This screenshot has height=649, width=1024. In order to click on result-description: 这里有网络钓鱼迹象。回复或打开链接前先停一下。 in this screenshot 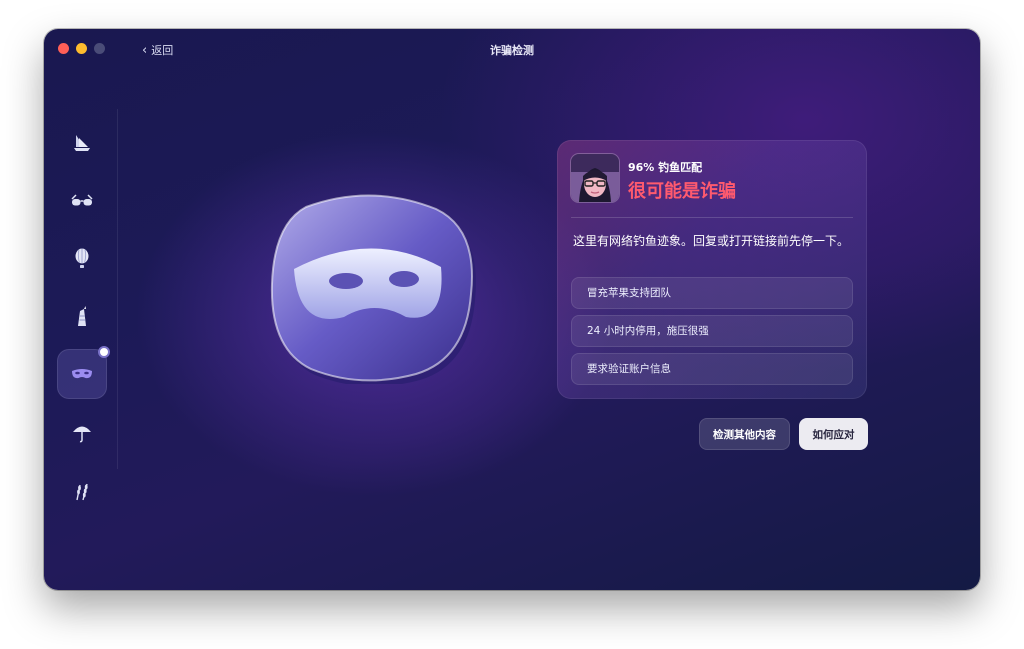, I will do `click(711, 241)`.